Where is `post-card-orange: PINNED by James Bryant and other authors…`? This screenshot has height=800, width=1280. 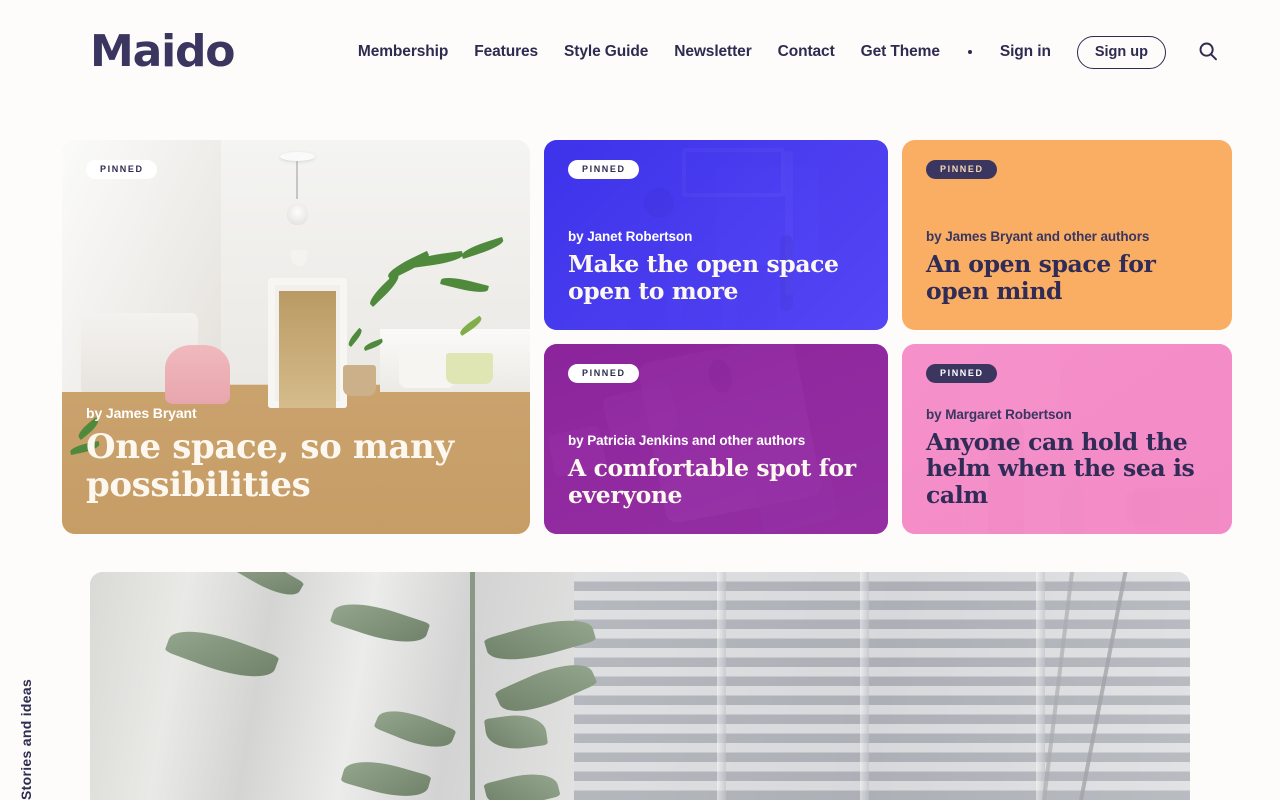
post-card-orange: PINNED by James Bryant and other authors… is located at coordinates (1067, 235).